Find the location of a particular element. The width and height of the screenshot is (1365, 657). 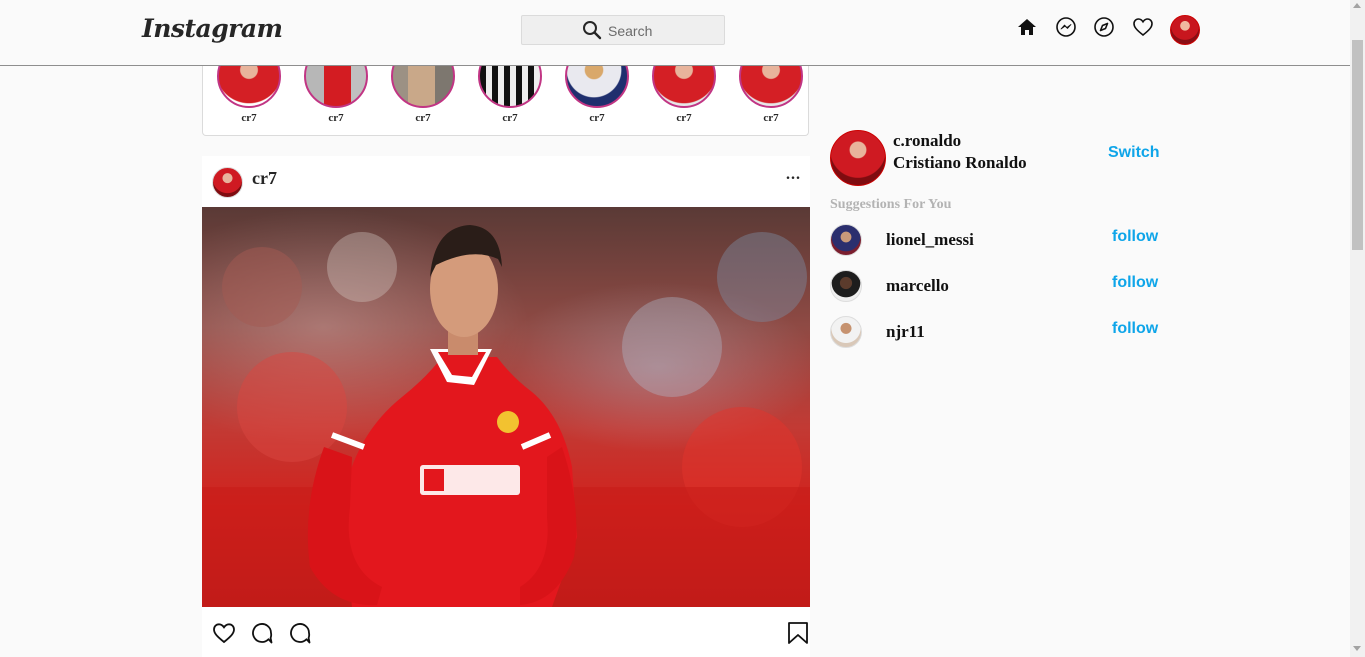

suggestions-title: Suggestions For You is located at coordinates (891, 204).